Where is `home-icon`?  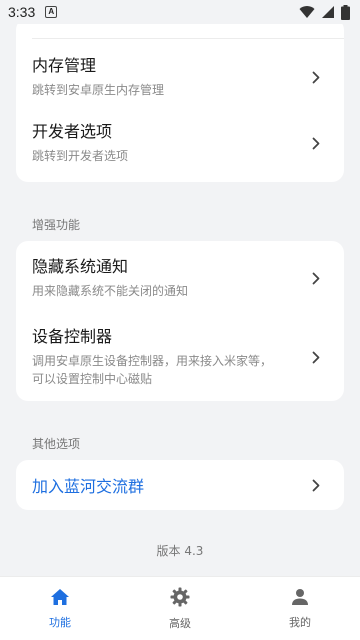
home-icon is located at coordinates (60, 596).